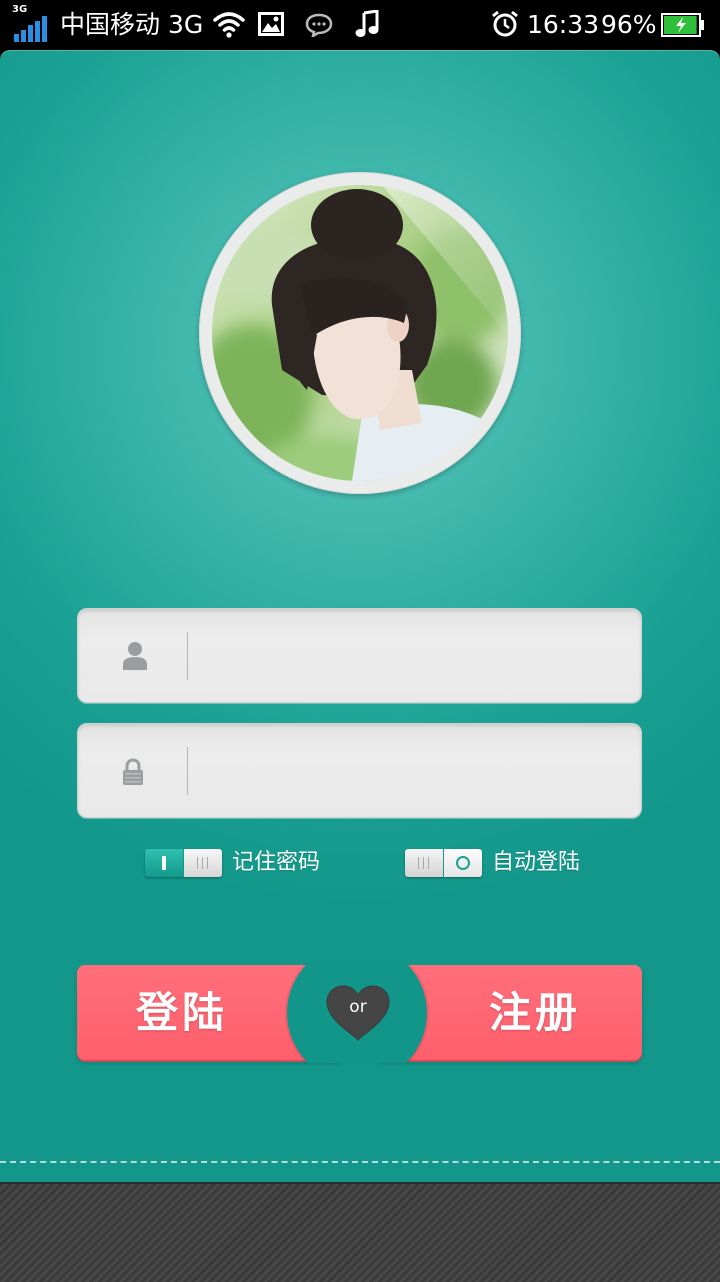 This screenshot has height=1282, width=720. Describe the element at coordinates (276, 863) in the screenshot. I see `remember-password-label: 记住密码` at that location.